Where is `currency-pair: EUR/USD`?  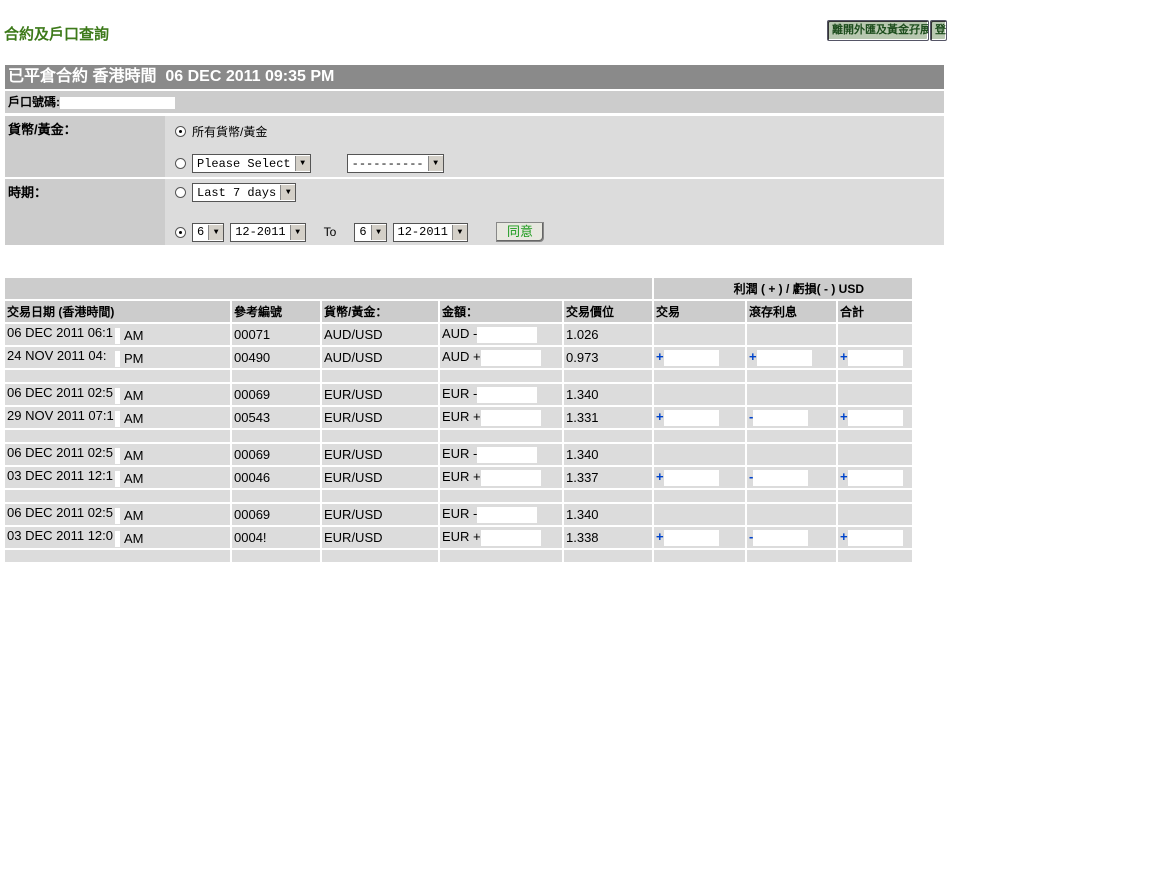
currency-pair: EUR/USD is located at coordinates (353, 417).